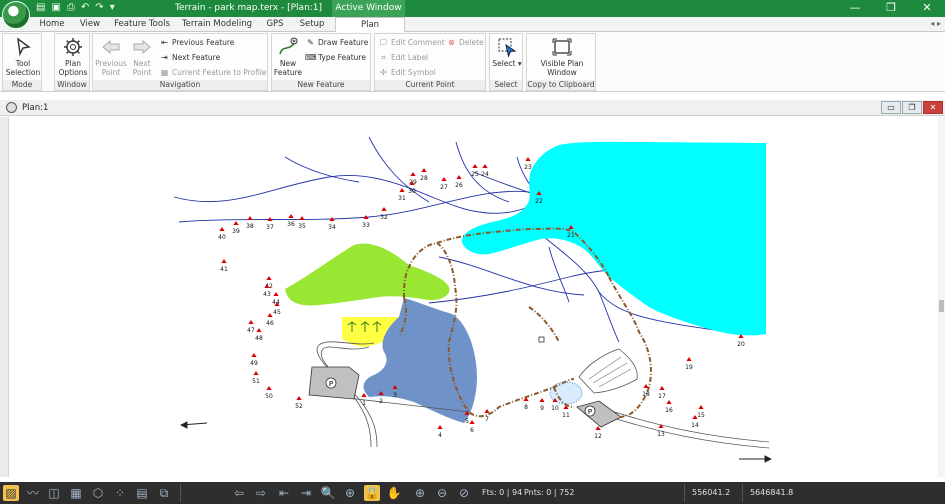 The width and height of the screenshot is (945, 504). Describe the element at coordinates (335, 58) in the screenshot. I see `type-feature-button: ⌨Type Feature` at that location.